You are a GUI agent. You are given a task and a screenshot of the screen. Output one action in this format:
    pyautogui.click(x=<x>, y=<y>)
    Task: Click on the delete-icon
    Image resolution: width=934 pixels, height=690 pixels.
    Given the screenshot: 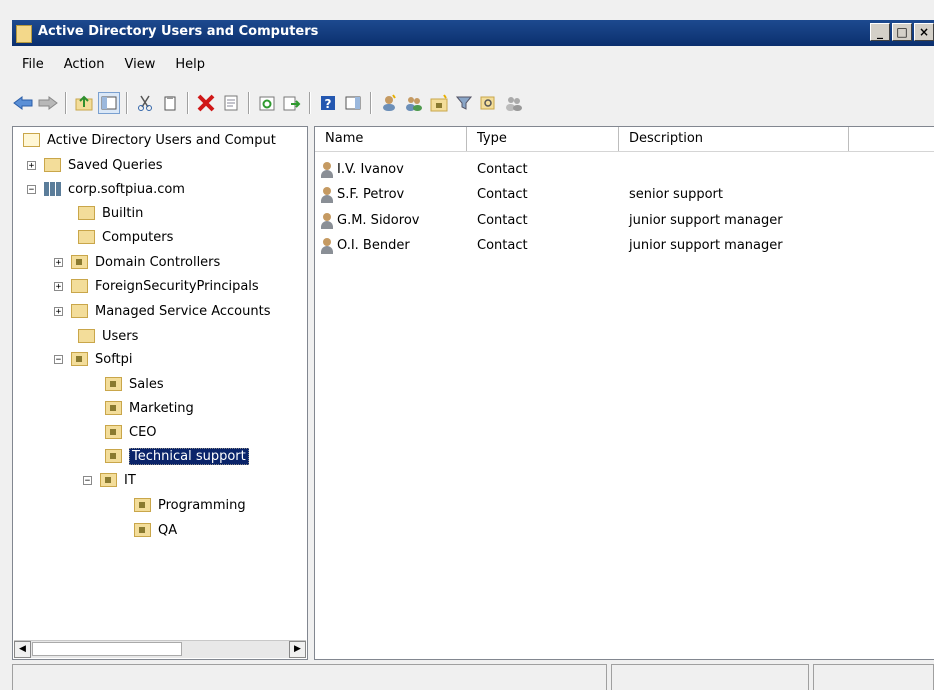 What is the action you would take?
    pyautogui.click(x=206, y=103)
    